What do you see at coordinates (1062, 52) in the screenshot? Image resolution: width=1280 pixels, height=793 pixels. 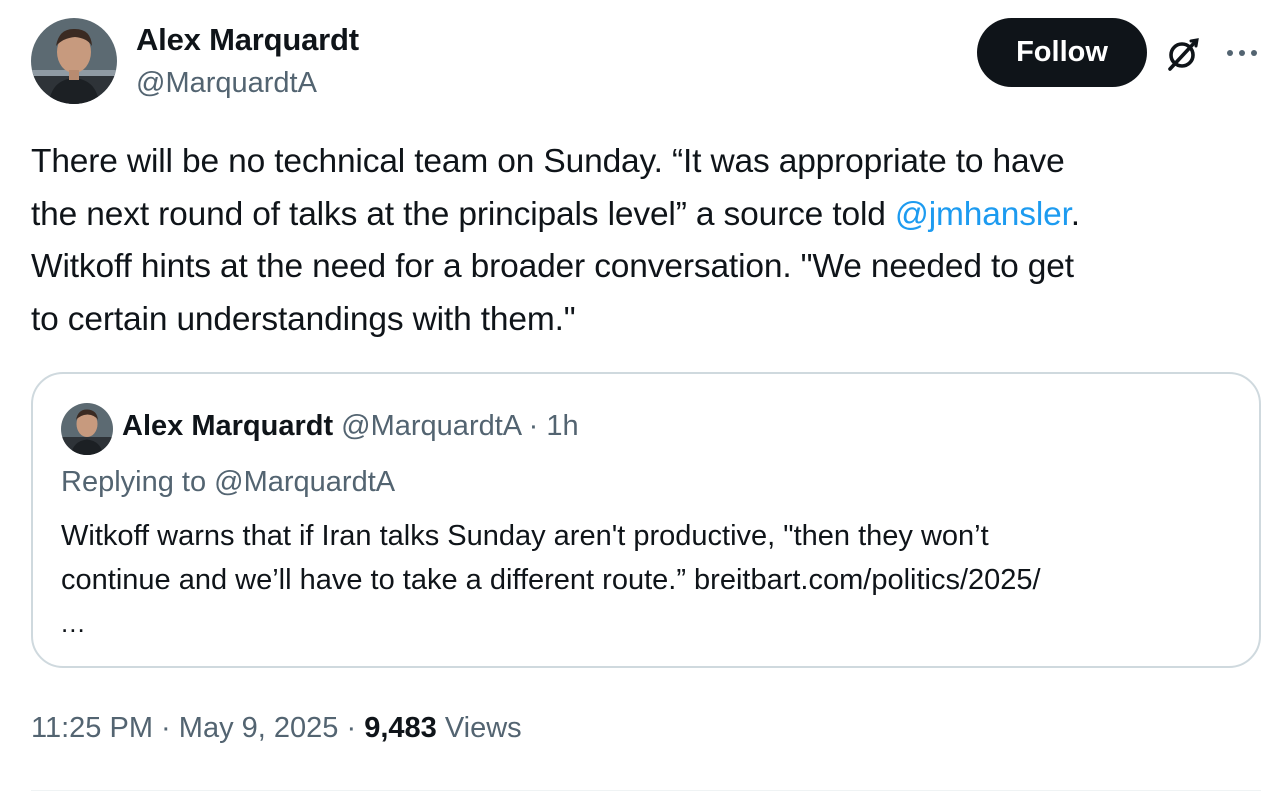 I see `follow-button: Follow` at bounding box center [1062, 52].